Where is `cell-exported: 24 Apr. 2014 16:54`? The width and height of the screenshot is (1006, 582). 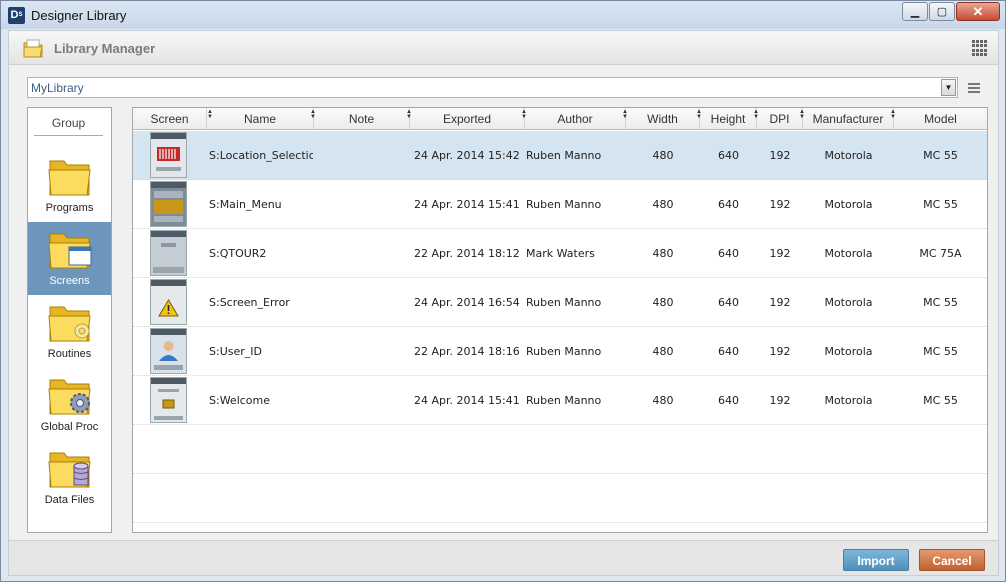
cell-exported: 24 Apr. 2014 16:54 is located at coordinates (467, 302).